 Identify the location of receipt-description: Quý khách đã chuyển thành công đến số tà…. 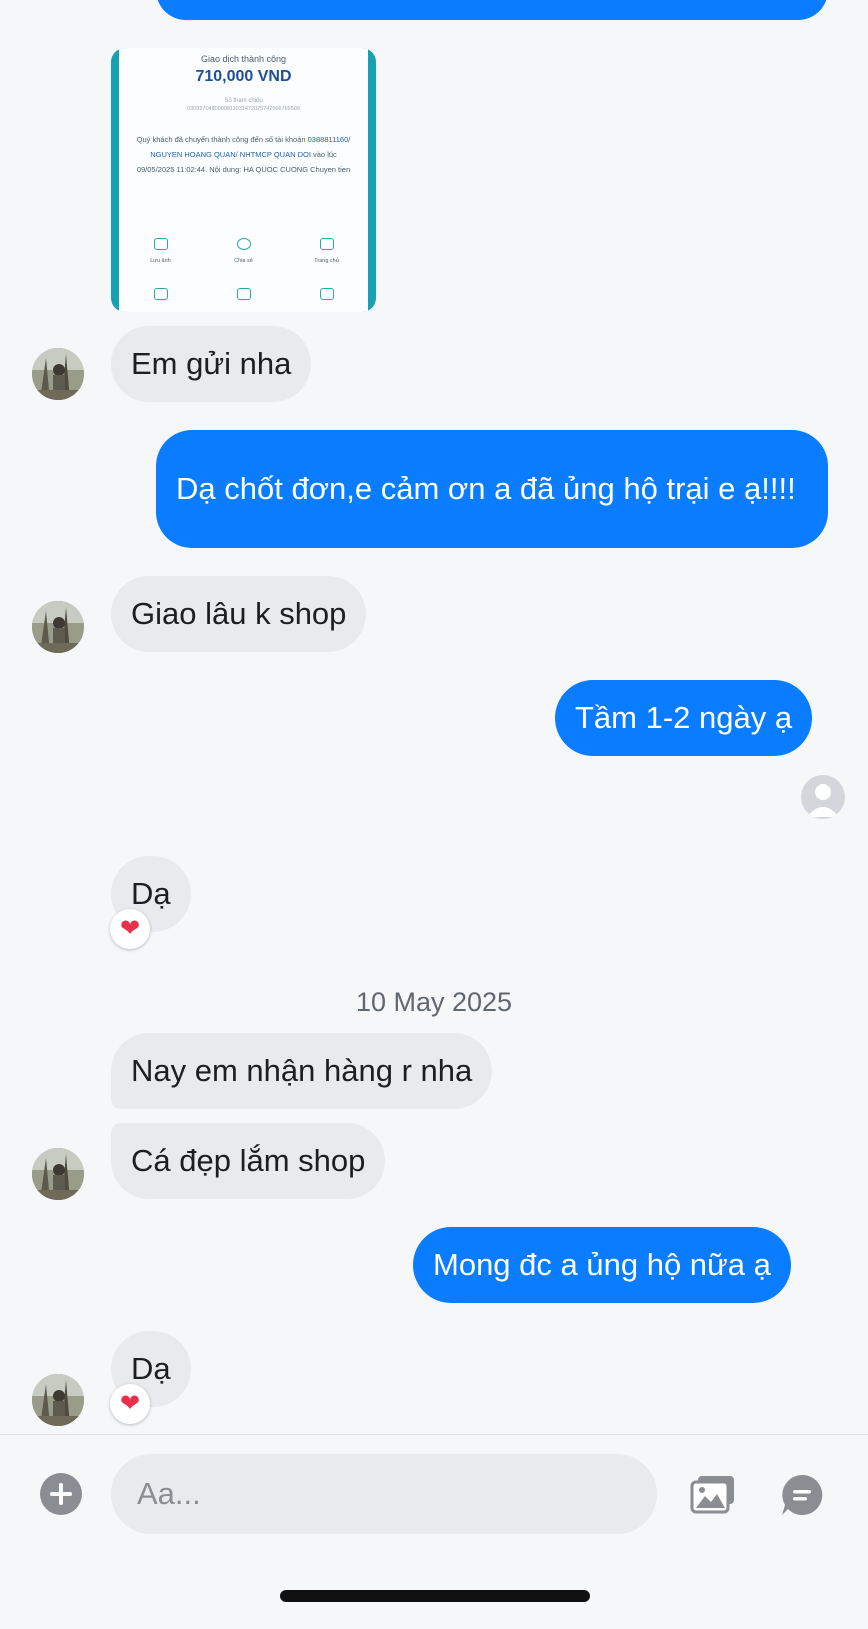
(243, 154).